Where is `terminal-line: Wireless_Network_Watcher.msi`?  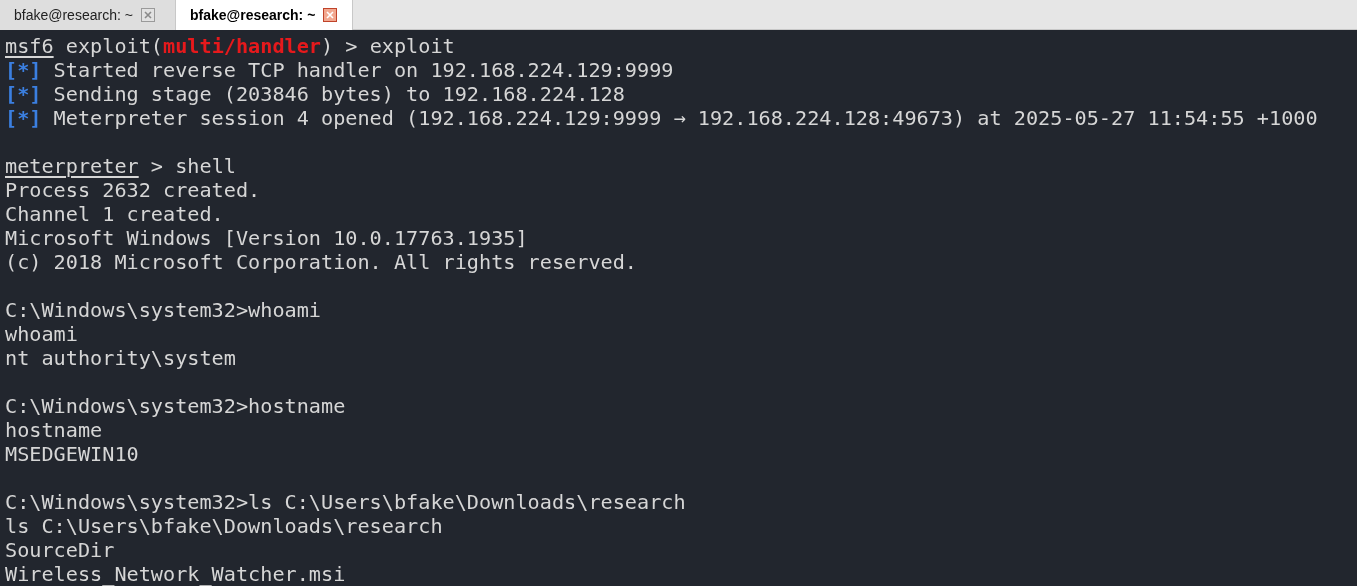
terminal-line: Wireless_Network_Watcher.msi is located at coordinates (175, 574).